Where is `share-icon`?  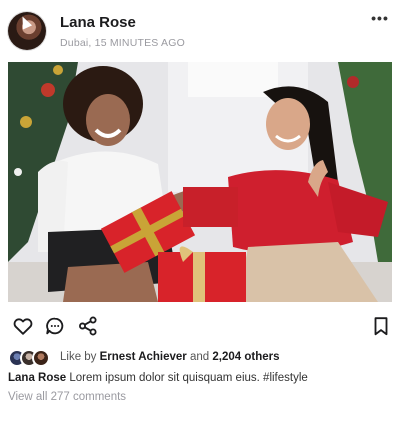 share-icon is located at coordinates (88, 326).